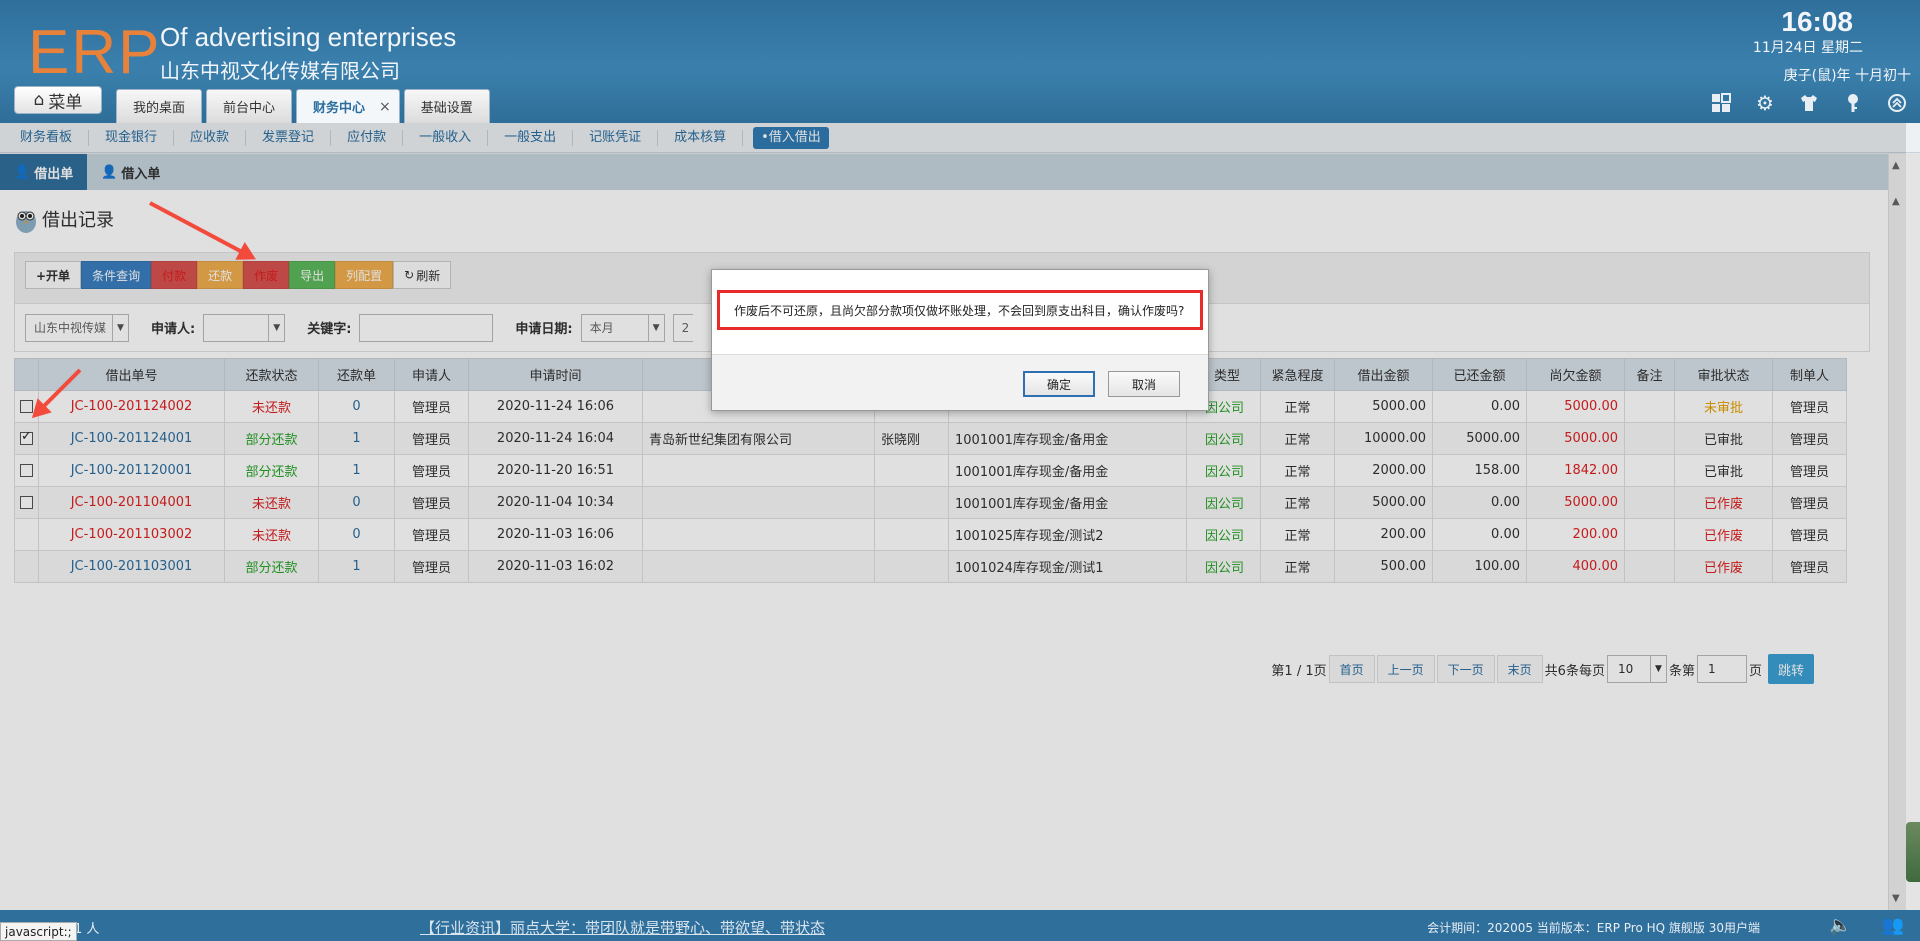 This screenshot has width=1920, height=941. I want to click on tab-label: 财务中心, so click(339, 108).